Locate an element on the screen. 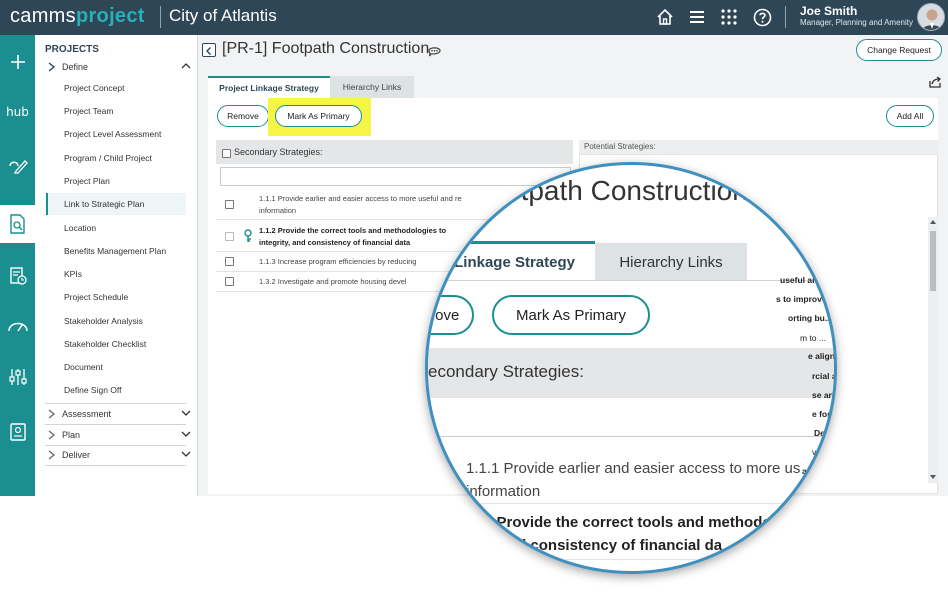  calendar-doc-icon is located at coordinates (17, 276).